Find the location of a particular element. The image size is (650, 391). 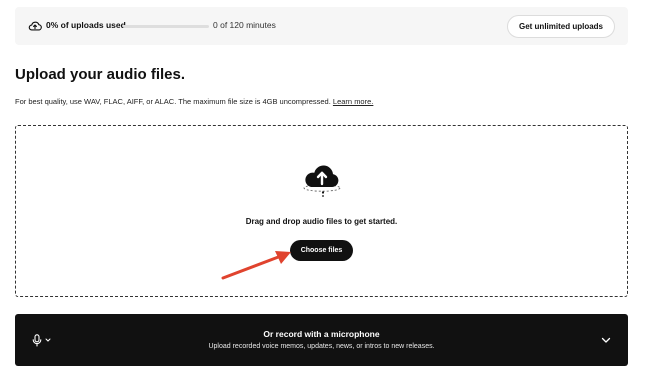

usage-progress-bar is located at coordinates (166, 26).